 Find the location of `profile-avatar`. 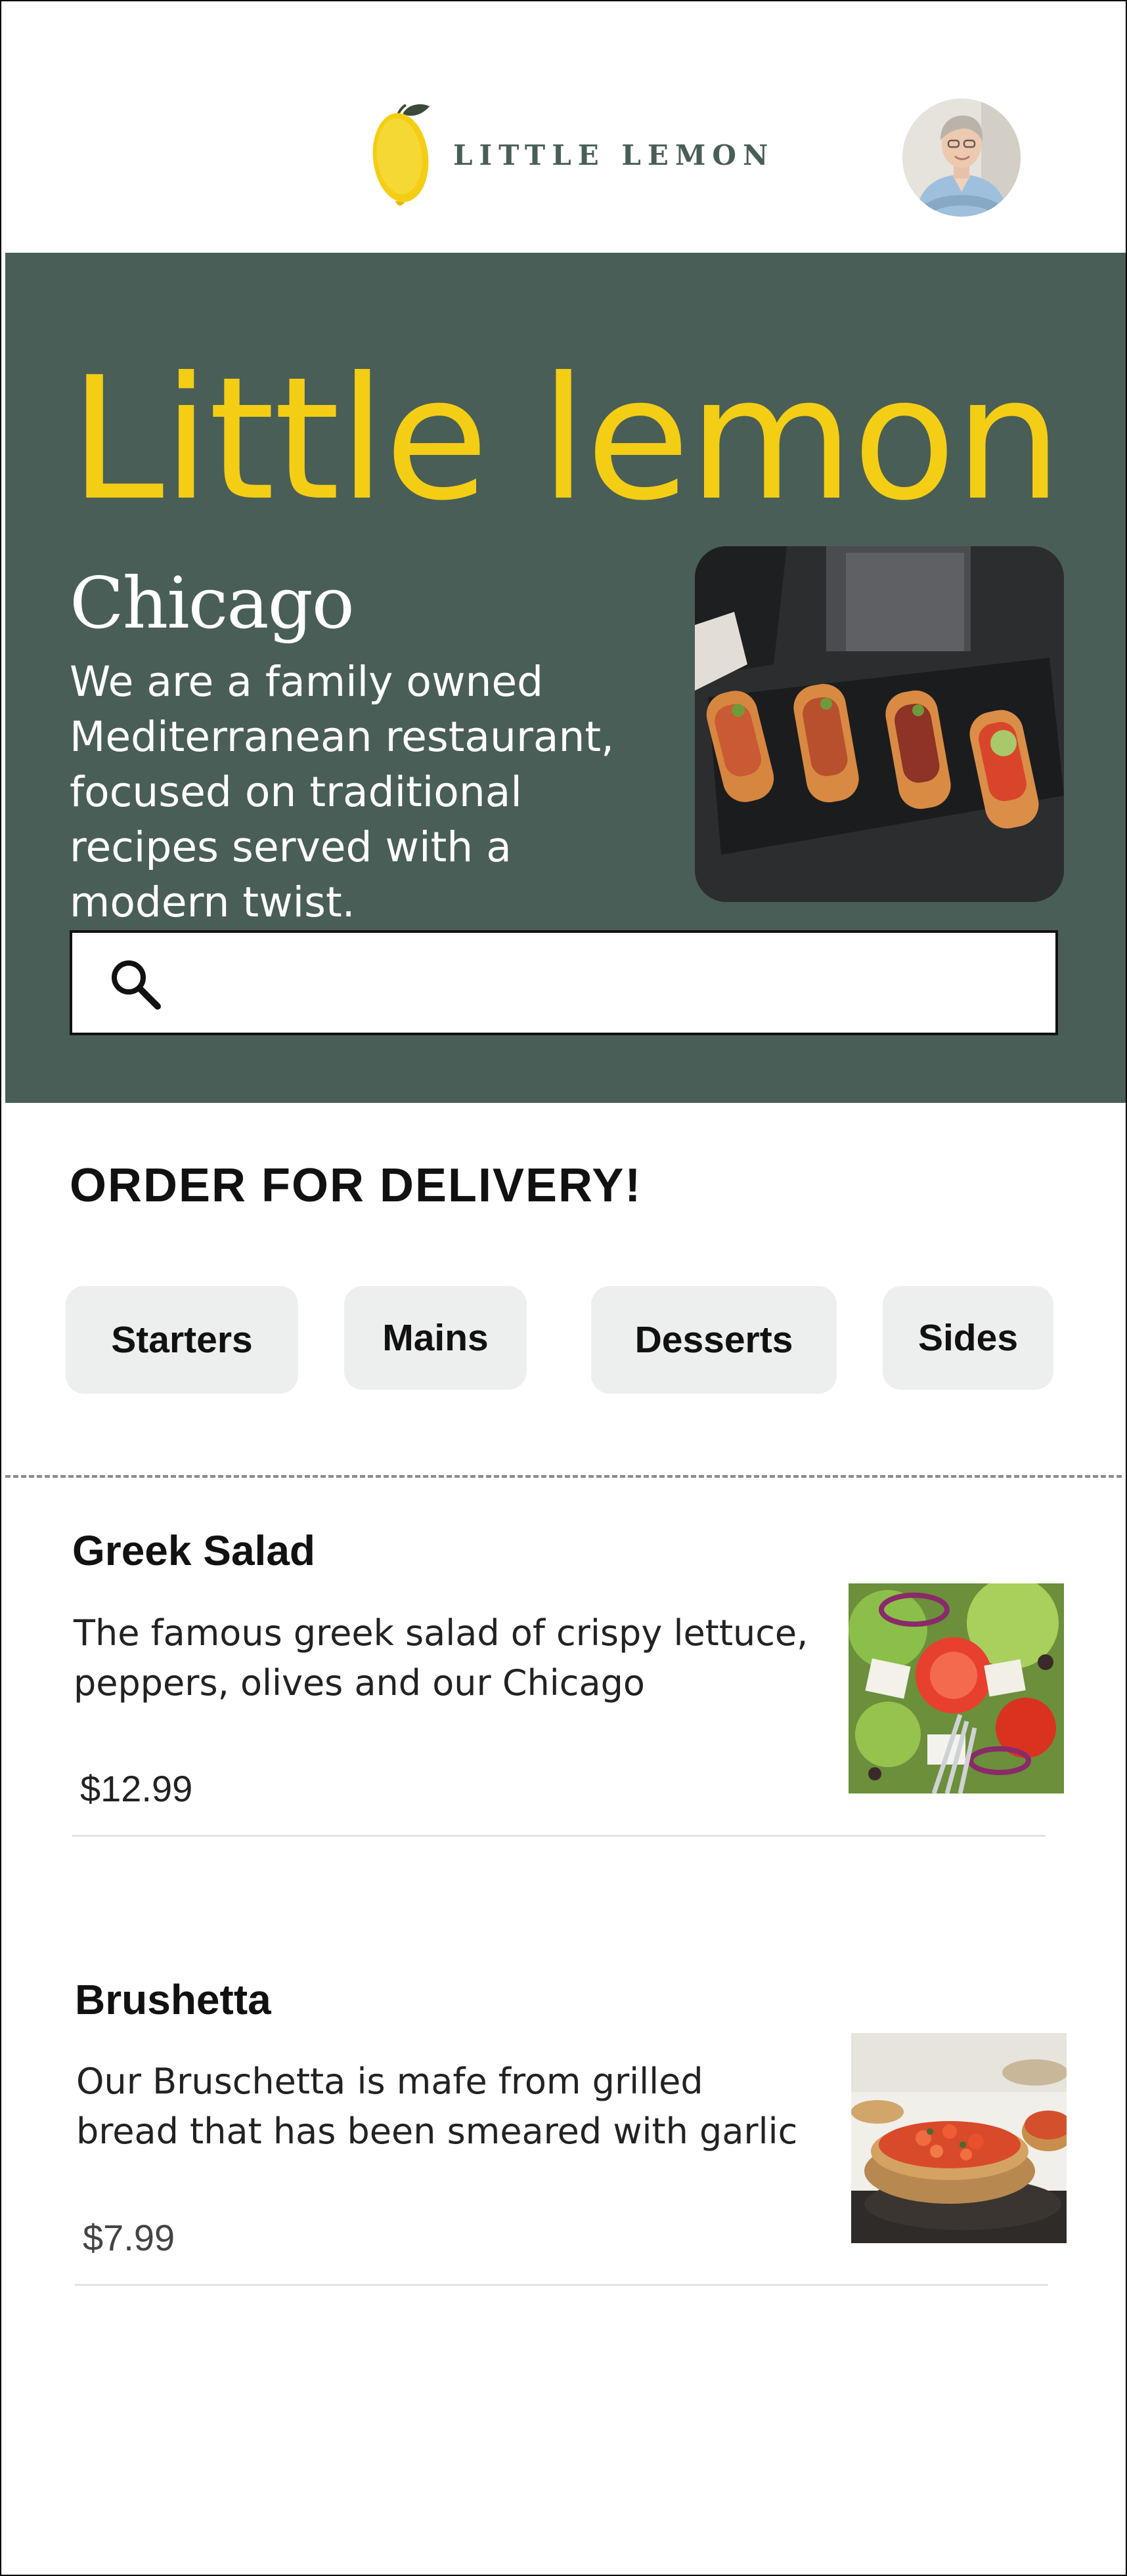

profile-avatar is located at coordinates (961, 157).